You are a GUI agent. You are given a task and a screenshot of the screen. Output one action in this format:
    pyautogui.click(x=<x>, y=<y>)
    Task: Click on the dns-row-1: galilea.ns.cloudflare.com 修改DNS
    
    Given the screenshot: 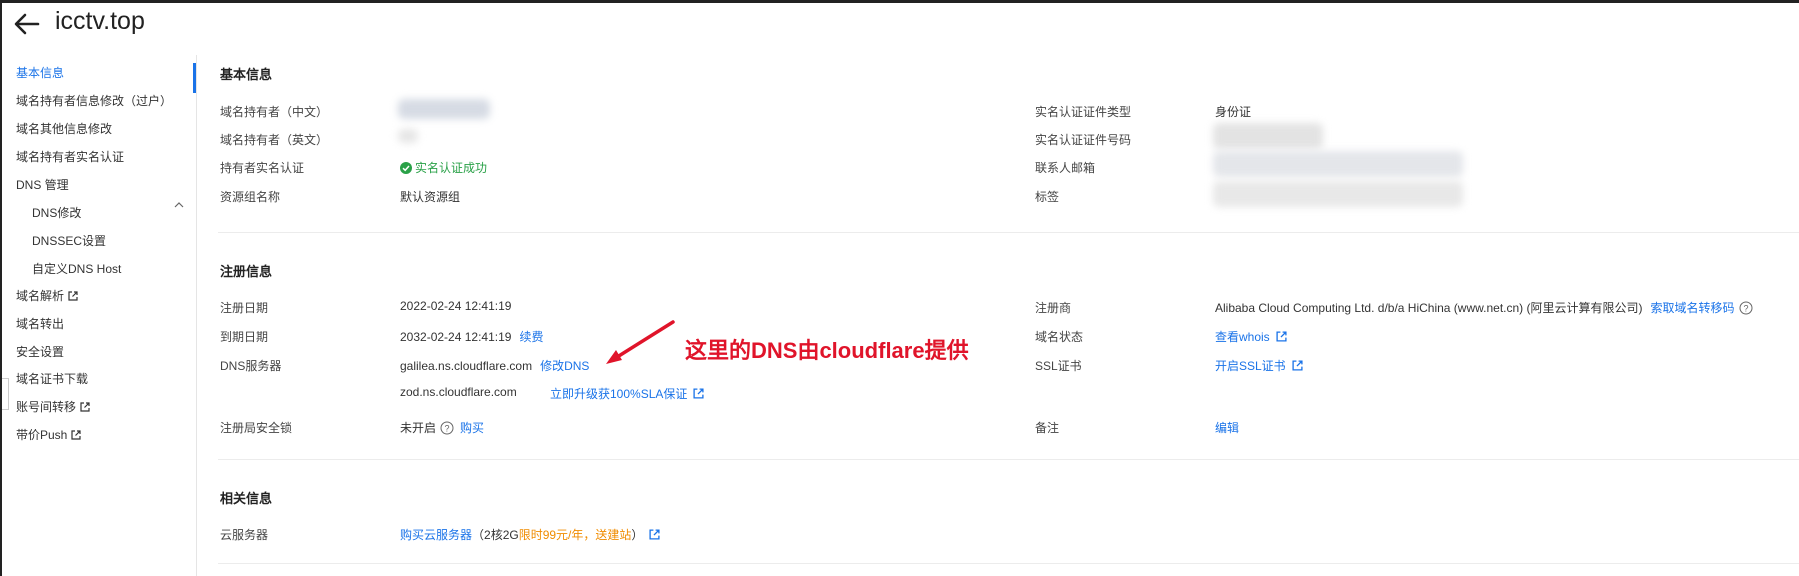 What is the action you would take?
    pyautogui.click(x=494, y=365)
    